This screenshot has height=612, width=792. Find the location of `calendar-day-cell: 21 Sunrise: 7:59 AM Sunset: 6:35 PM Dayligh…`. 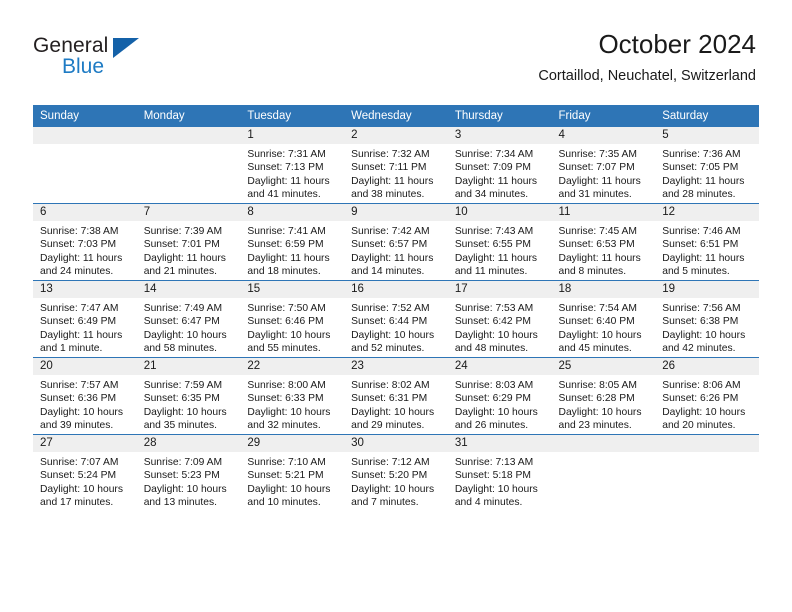

calendar-day-cell: 21 Sunrise: 7:59 AM Sunset: 6:35 PM Dayligh… is located at coordinates (188, 396).